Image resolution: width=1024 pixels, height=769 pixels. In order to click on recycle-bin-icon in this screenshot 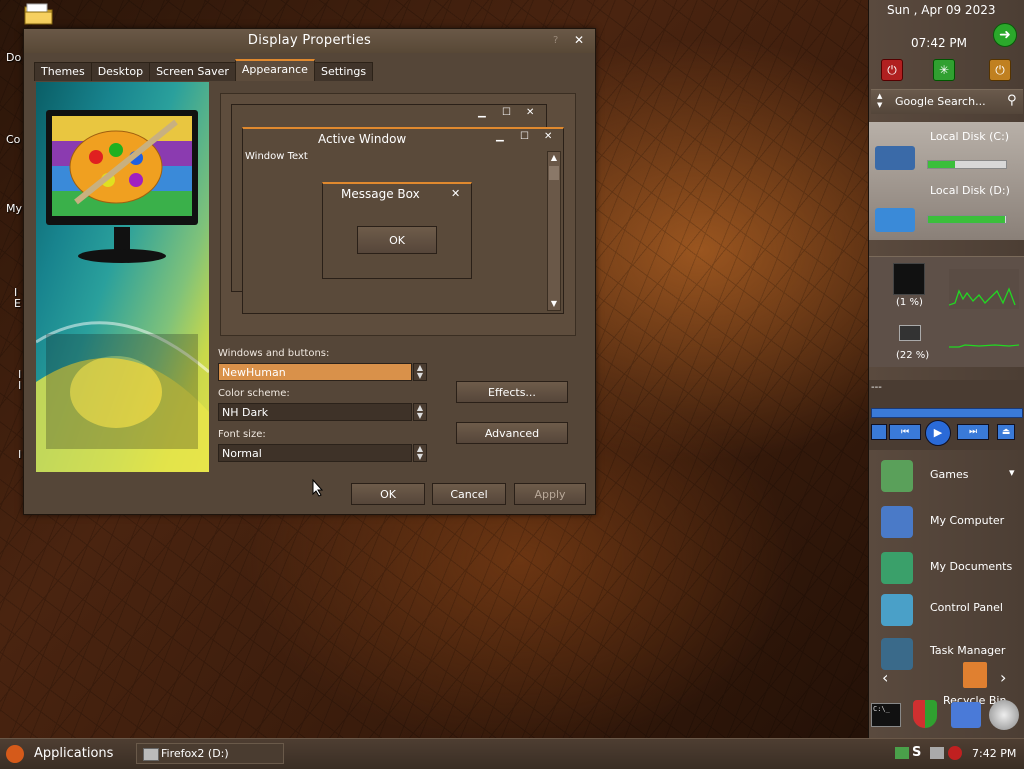, I will do `click(975, 675)`.